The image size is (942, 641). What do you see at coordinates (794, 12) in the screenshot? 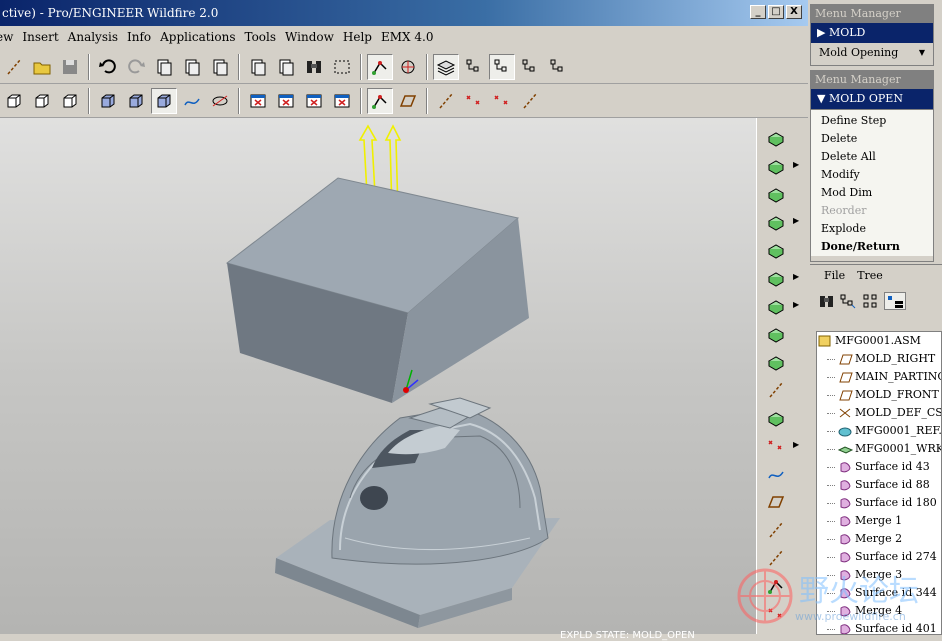
I see `close-button: X` at bounding box center [794, 12].